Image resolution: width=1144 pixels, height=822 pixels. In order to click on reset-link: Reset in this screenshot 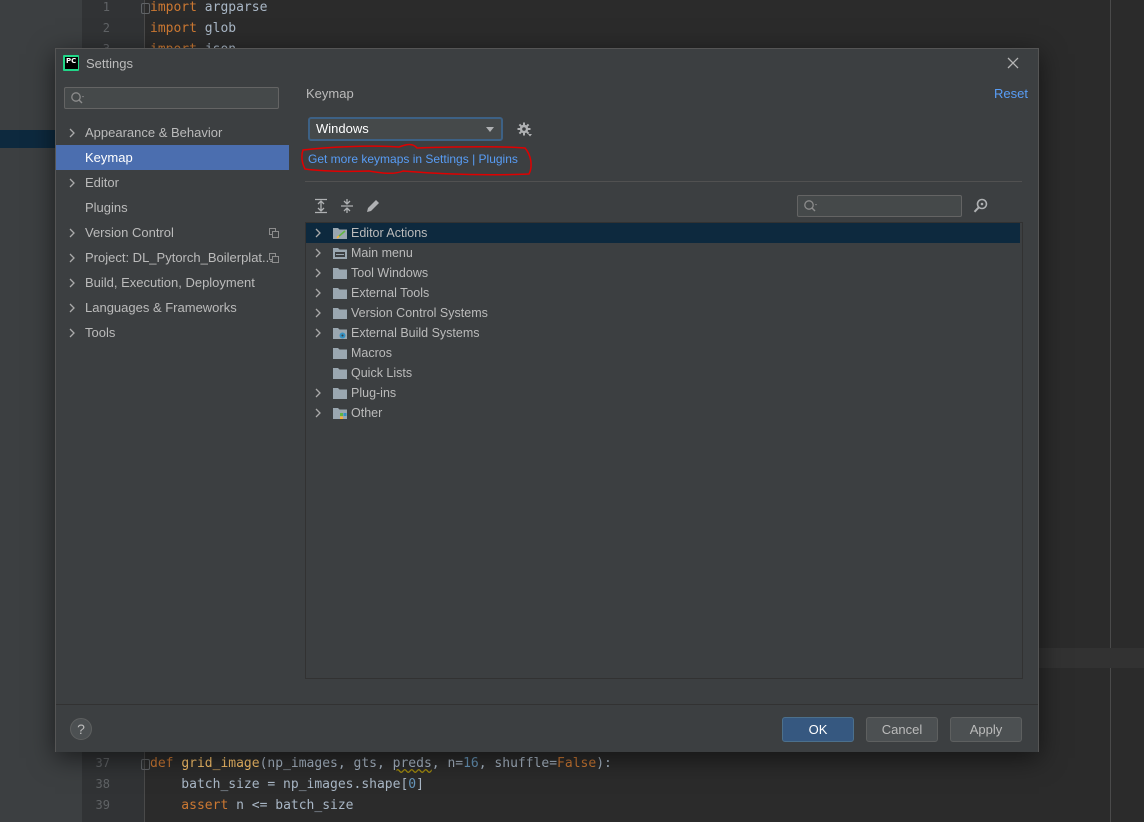, I will do `click(1011, 93)`.